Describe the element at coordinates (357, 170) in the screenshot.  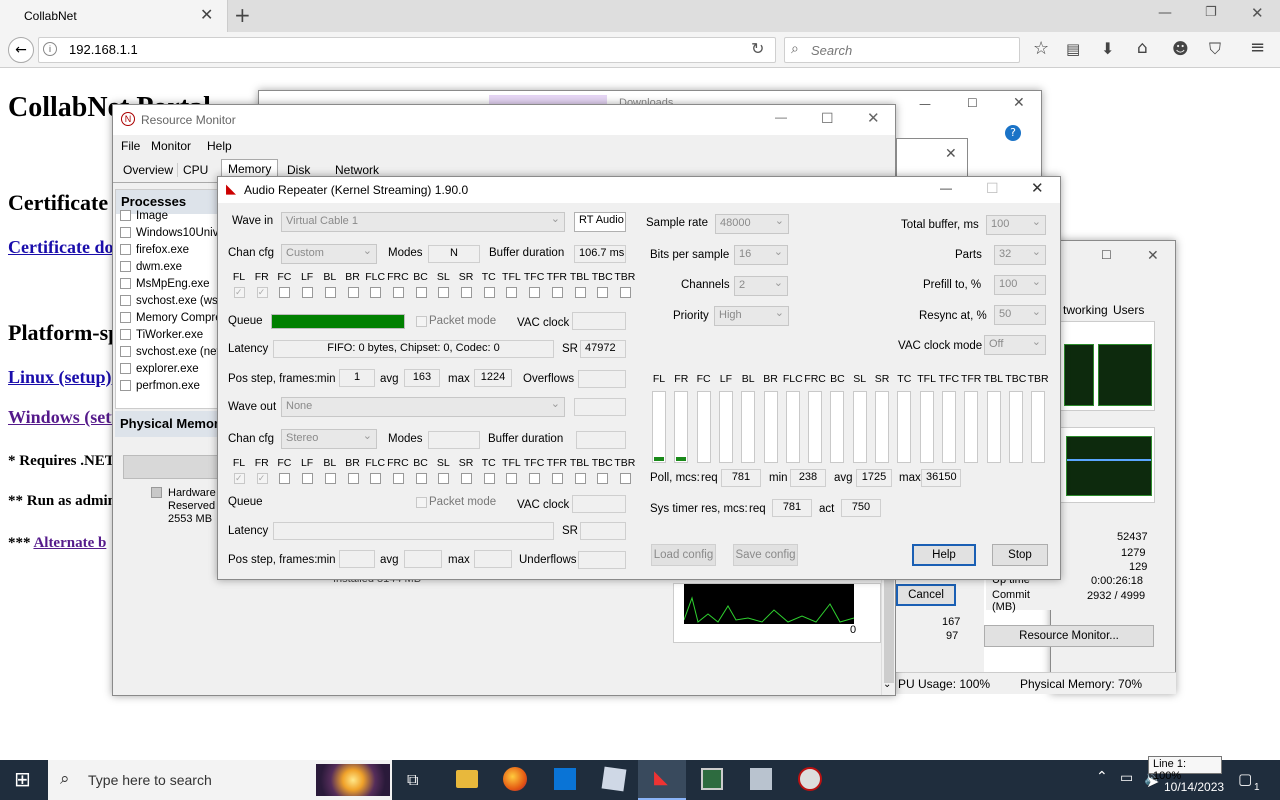
I see `tab-network: Network` at that location.